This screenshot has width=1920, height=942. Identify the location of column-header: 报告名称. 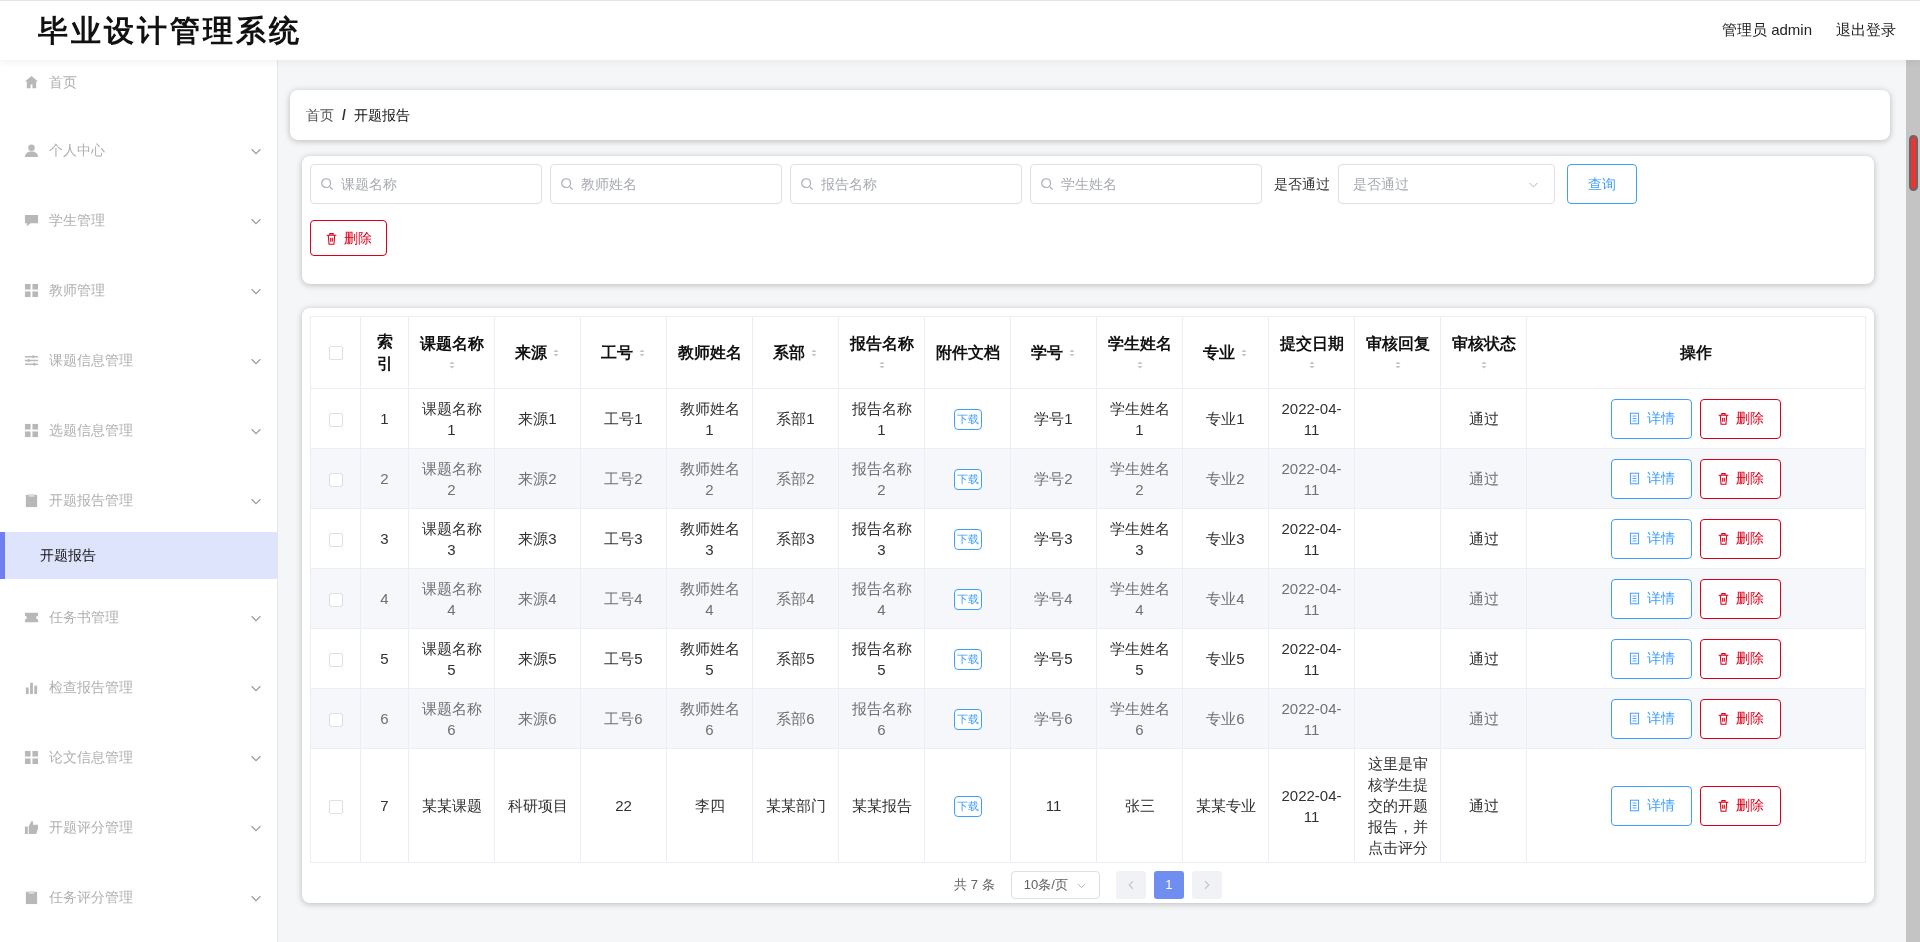
(881, 352).